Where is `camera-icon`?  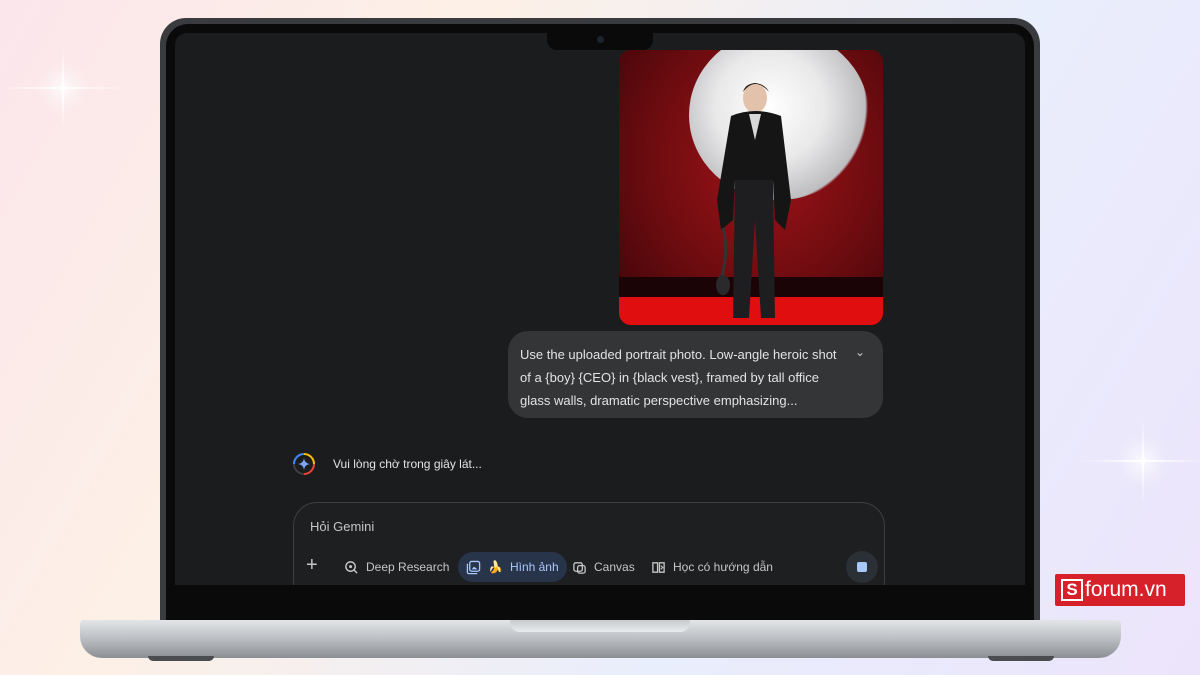
camera-icon is located at coordinates (600, 39).